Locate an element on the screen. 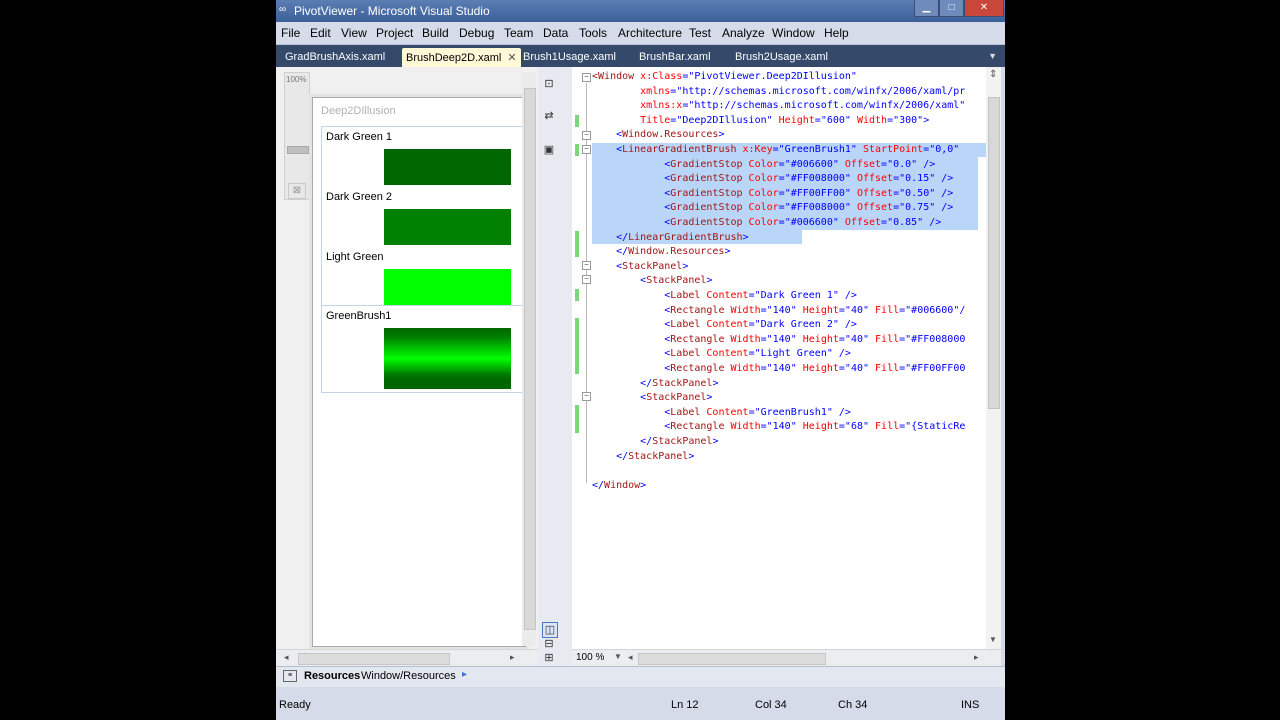  close-tab-icon: ✕ is located at coordinates (511, 58).